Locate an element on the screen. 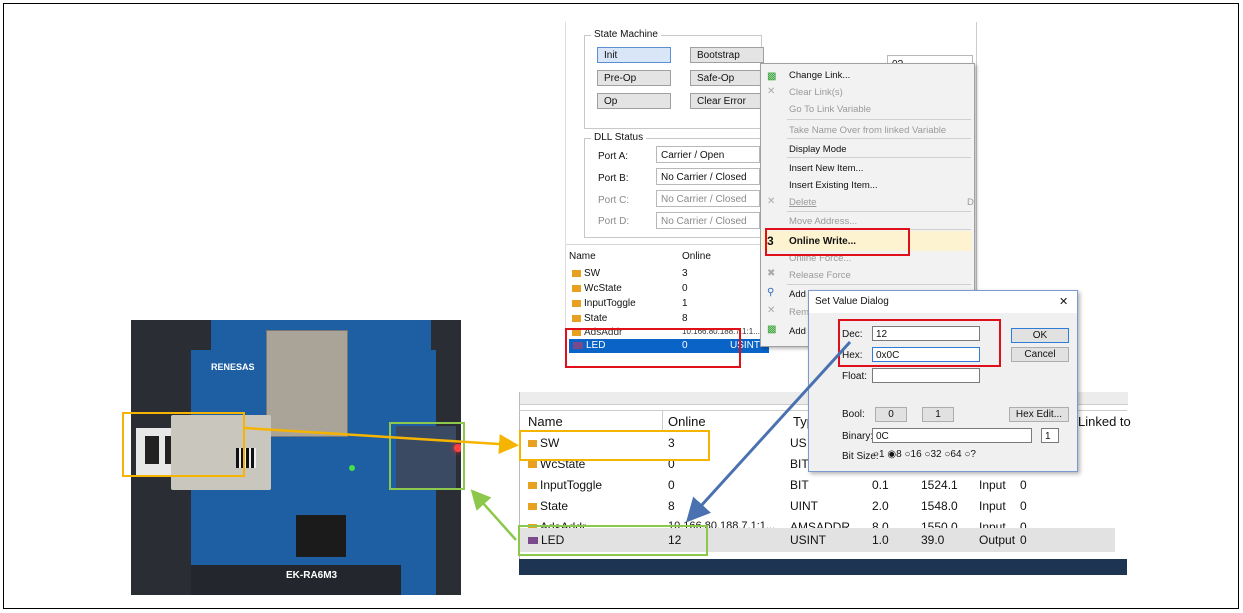 Image resolution: width=1243 pixels, height=613 pixels. arrow-blue is located at coordinates (768, 431).